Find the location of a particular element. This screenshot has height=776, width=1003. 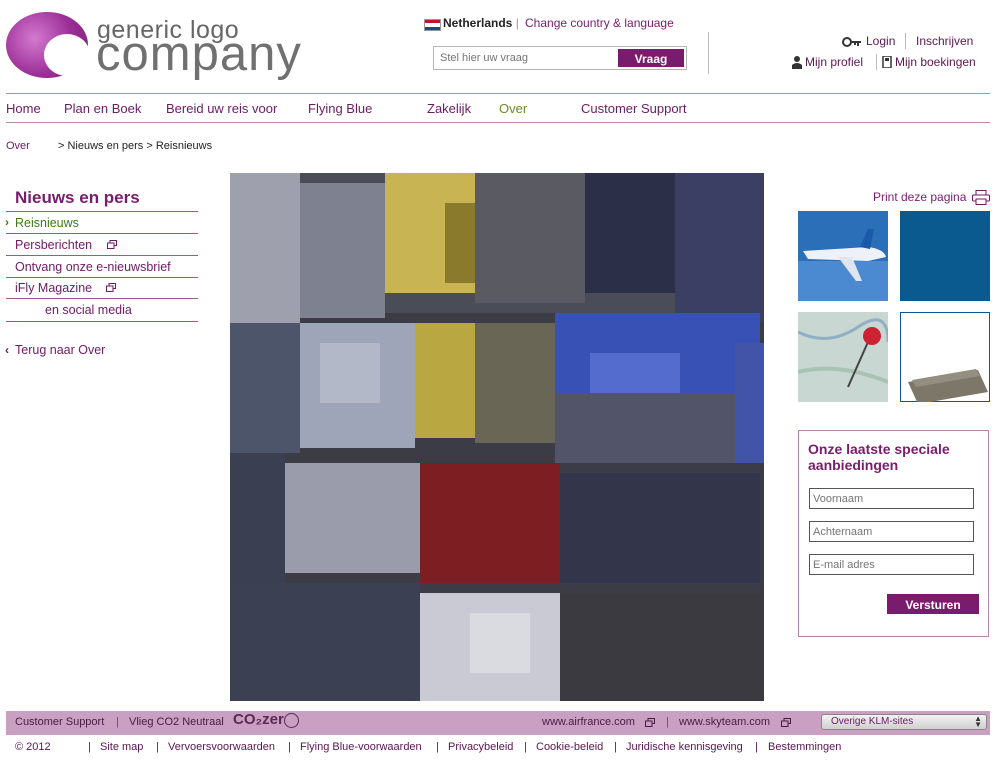

footer-co2-link: Vlieg CO2 Neutraal is located at coordinates (176, 722).